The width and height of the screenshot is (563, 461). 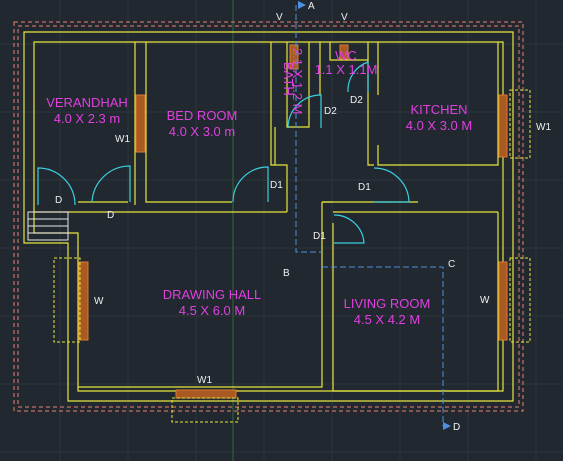 I want to click on tag-v-bath: V, so click(x=279, y=17).